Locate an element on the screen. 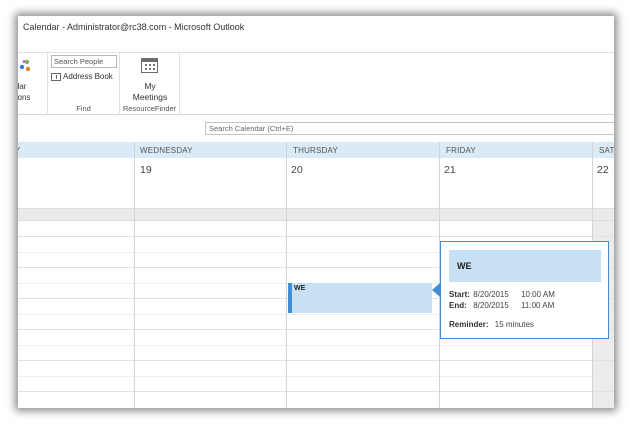 This screenshot has width=632, height=426. day-header-tuesday: Y is located at coordinates (19, 150).